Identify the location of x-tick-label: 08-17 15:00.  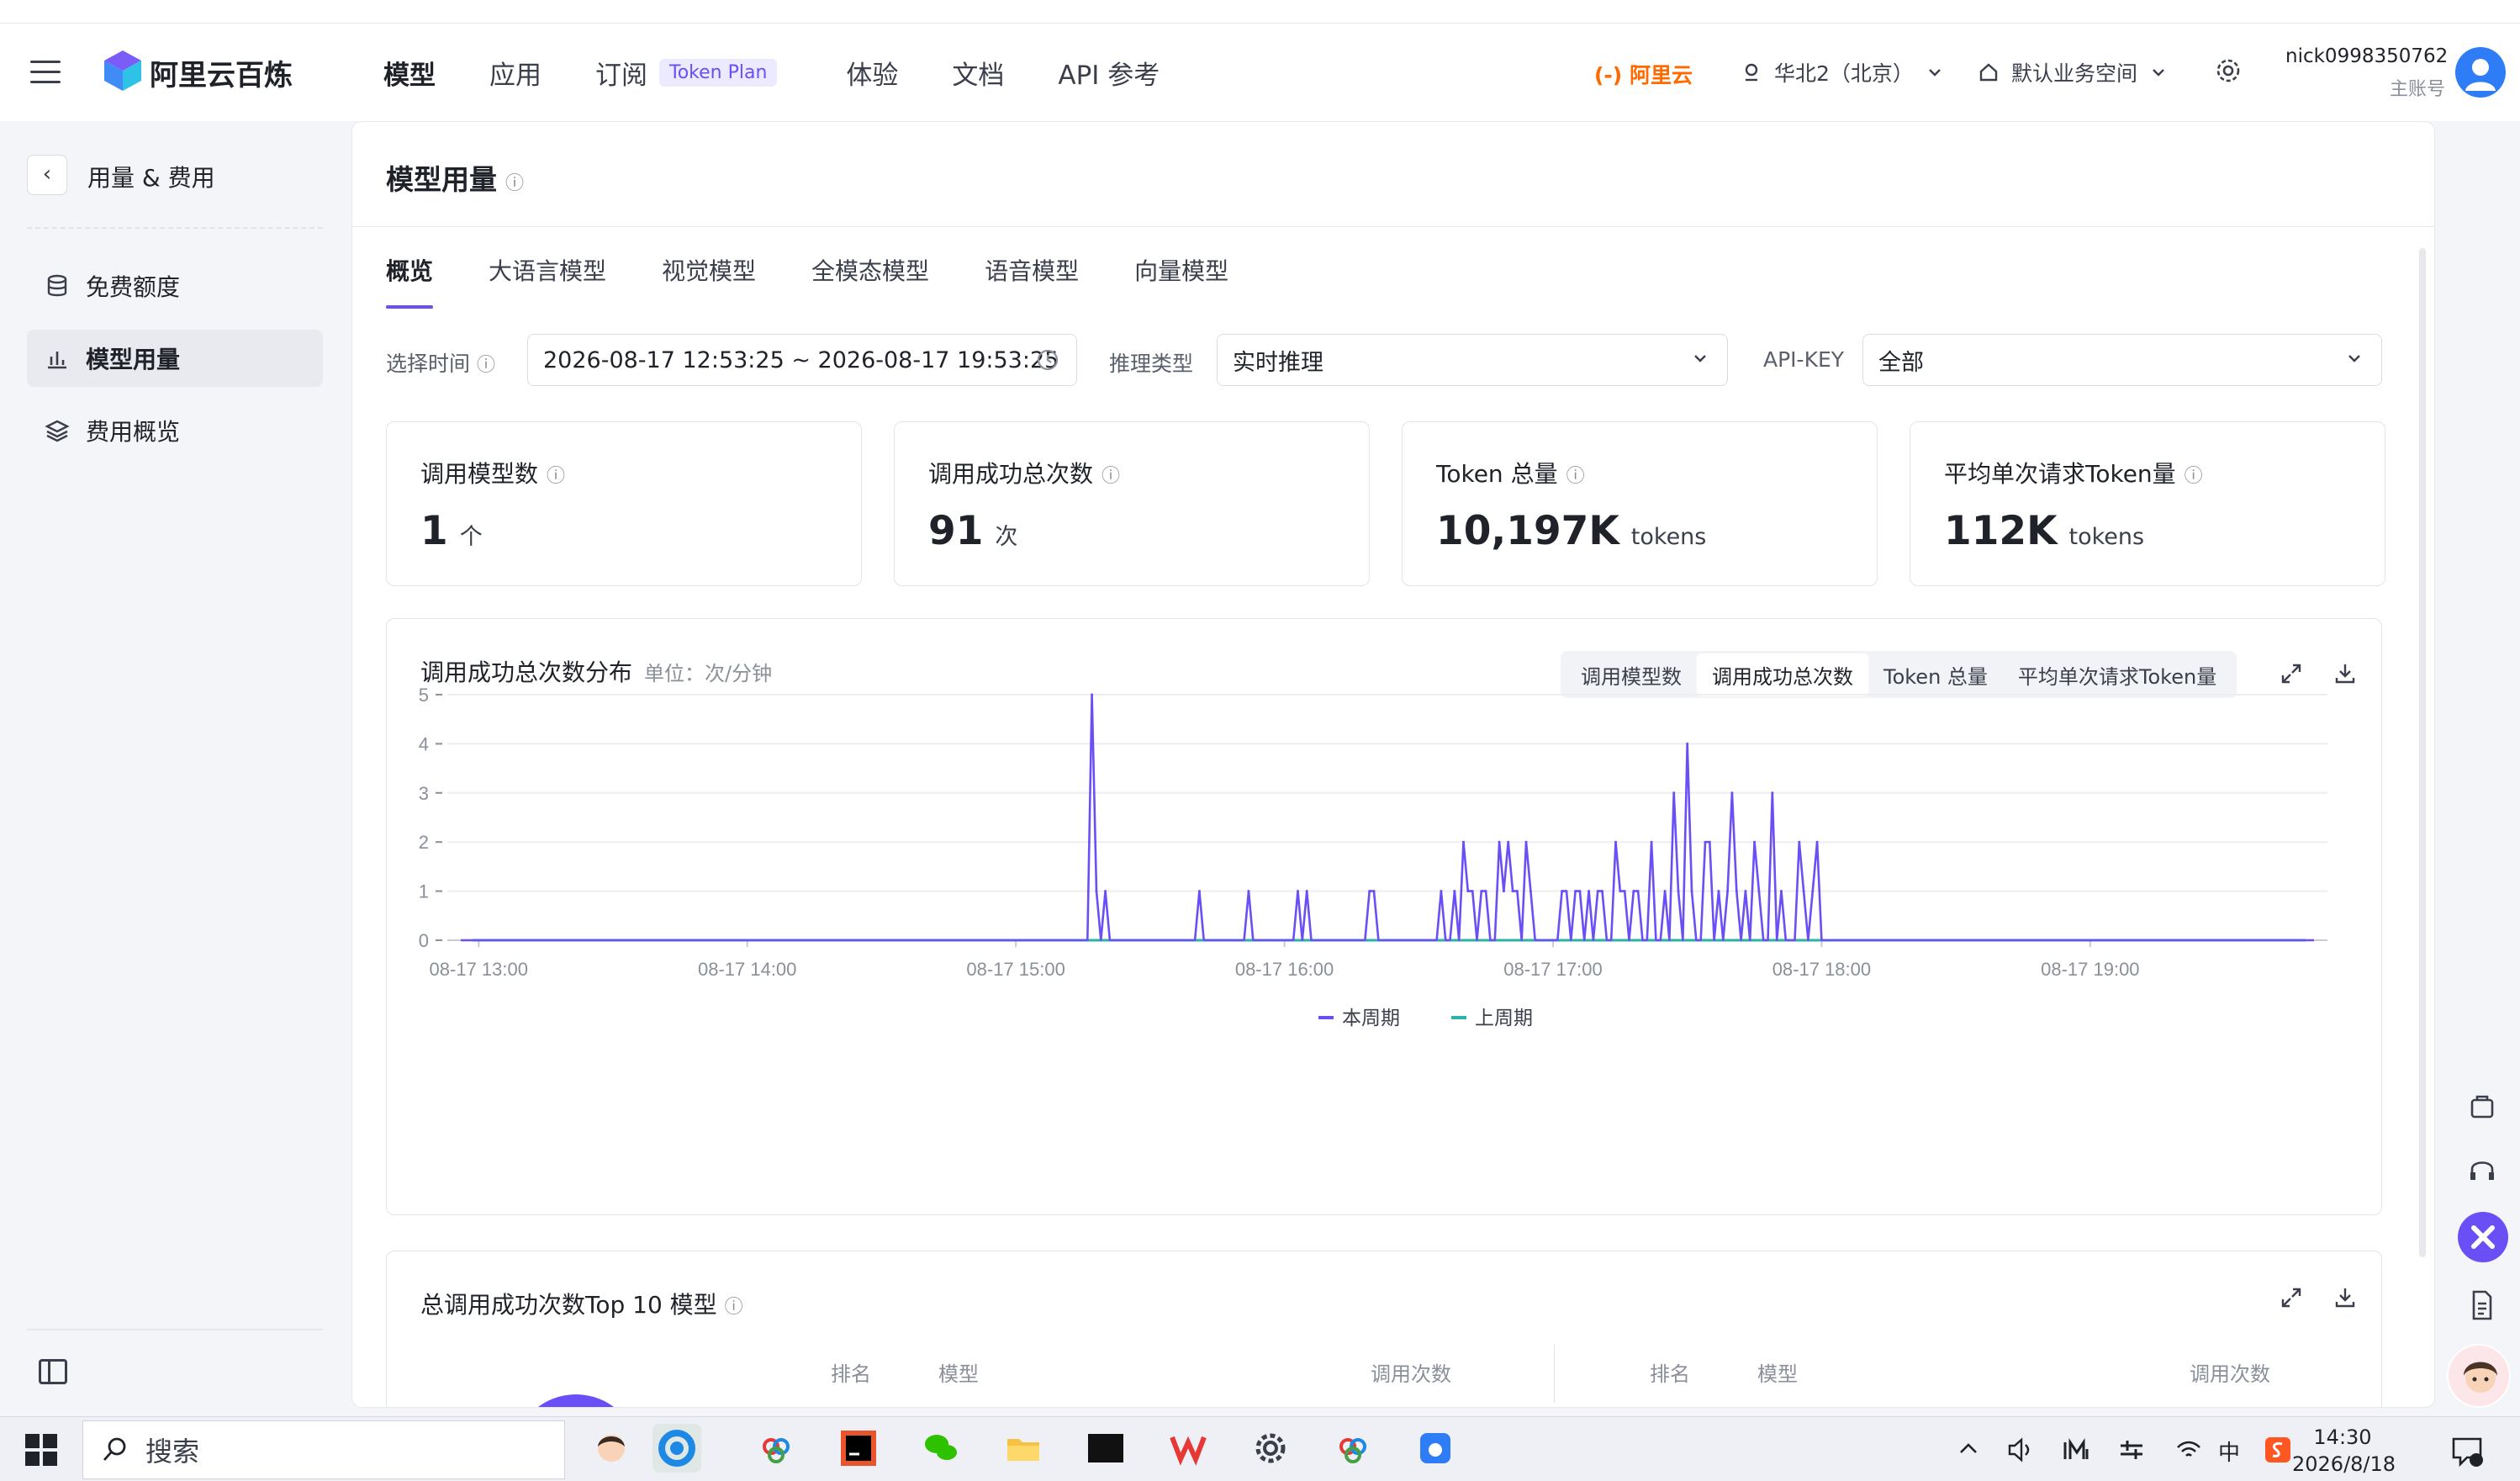
(1015, 969).